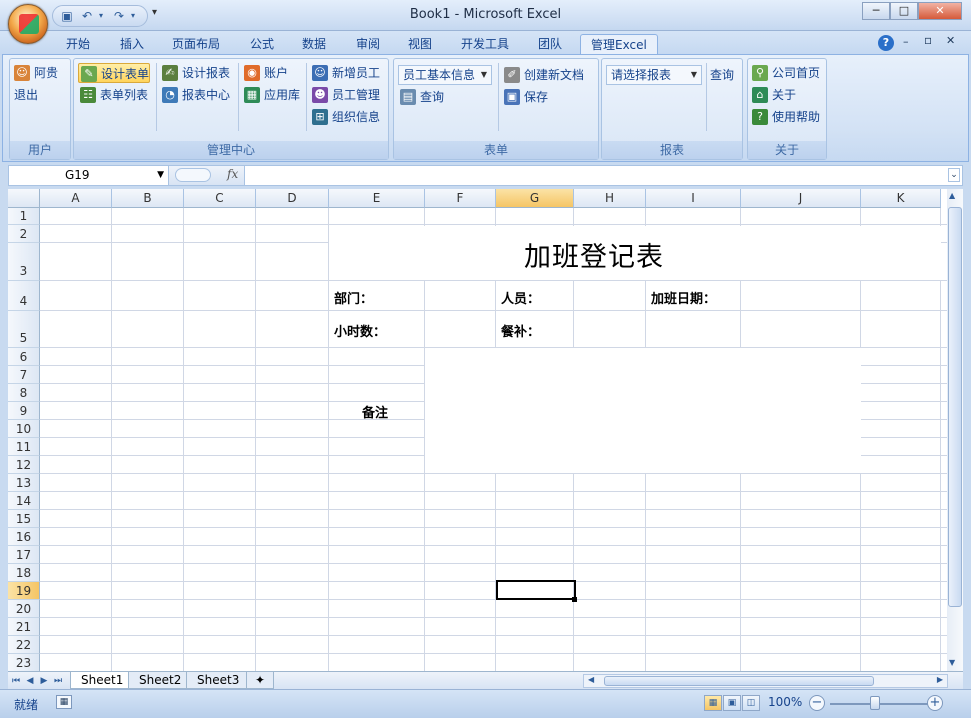  What do you see at coordinates (574, 599) in the screenshot?
I see `fill-handle` at bounding box center [574, 599].